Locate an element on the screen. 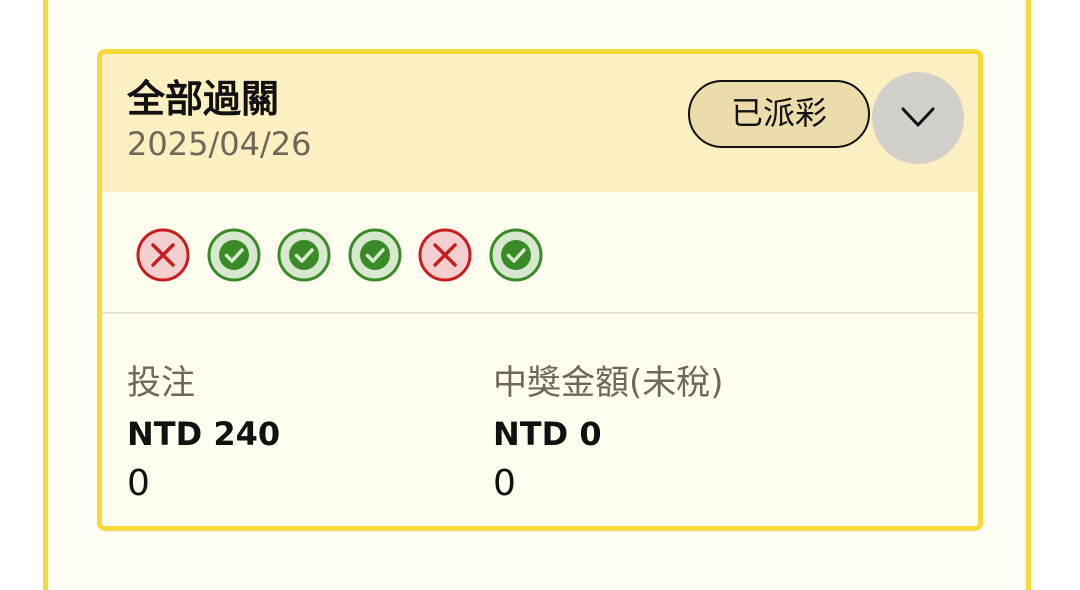 The image size is (1080, 590). bet-date: 2025/04/26 is located at coordinates (219, 144).